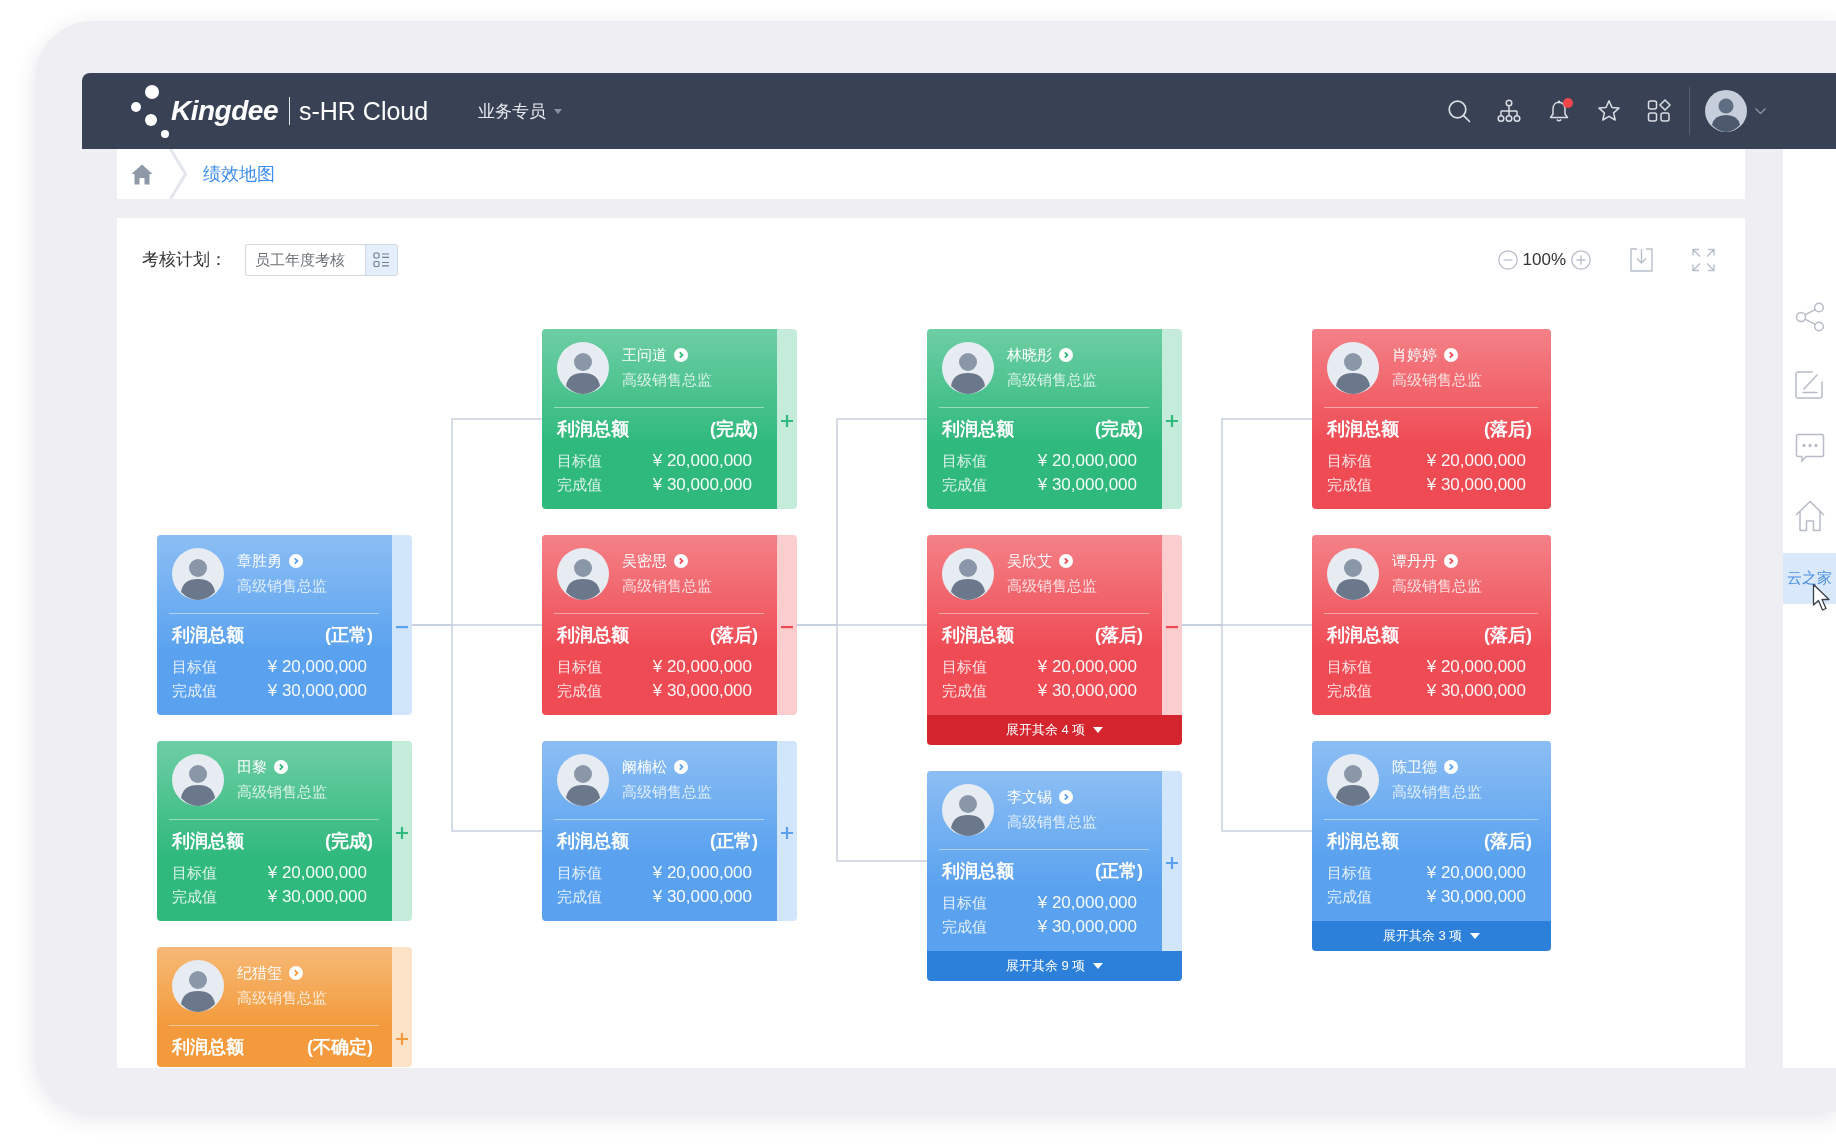  Describe the element at coordinates (381, 260) in the screenshot. I see `list-icon` at that location.